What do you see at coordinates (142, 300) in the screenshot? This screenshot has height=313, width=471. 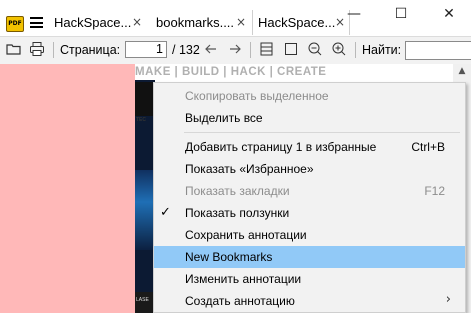 I see `cover-lase-text: LASE` at bounding box center [142, 300].